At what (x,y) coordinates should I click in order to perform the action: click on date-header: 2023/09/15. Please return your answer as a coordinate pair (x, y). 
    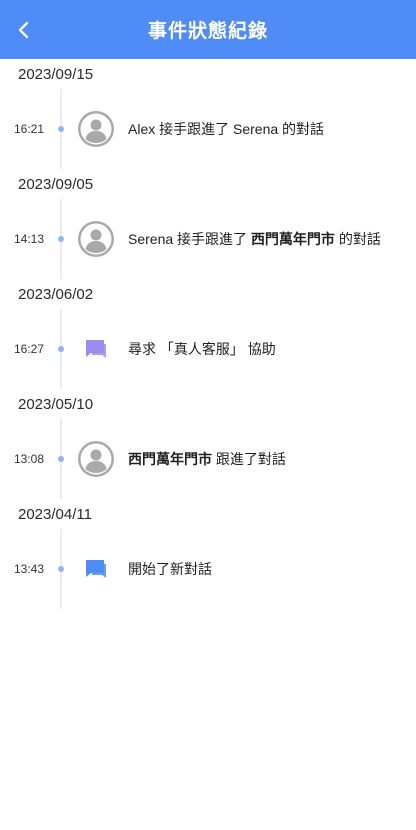
    Looking at the image, I should click on (56, 74).